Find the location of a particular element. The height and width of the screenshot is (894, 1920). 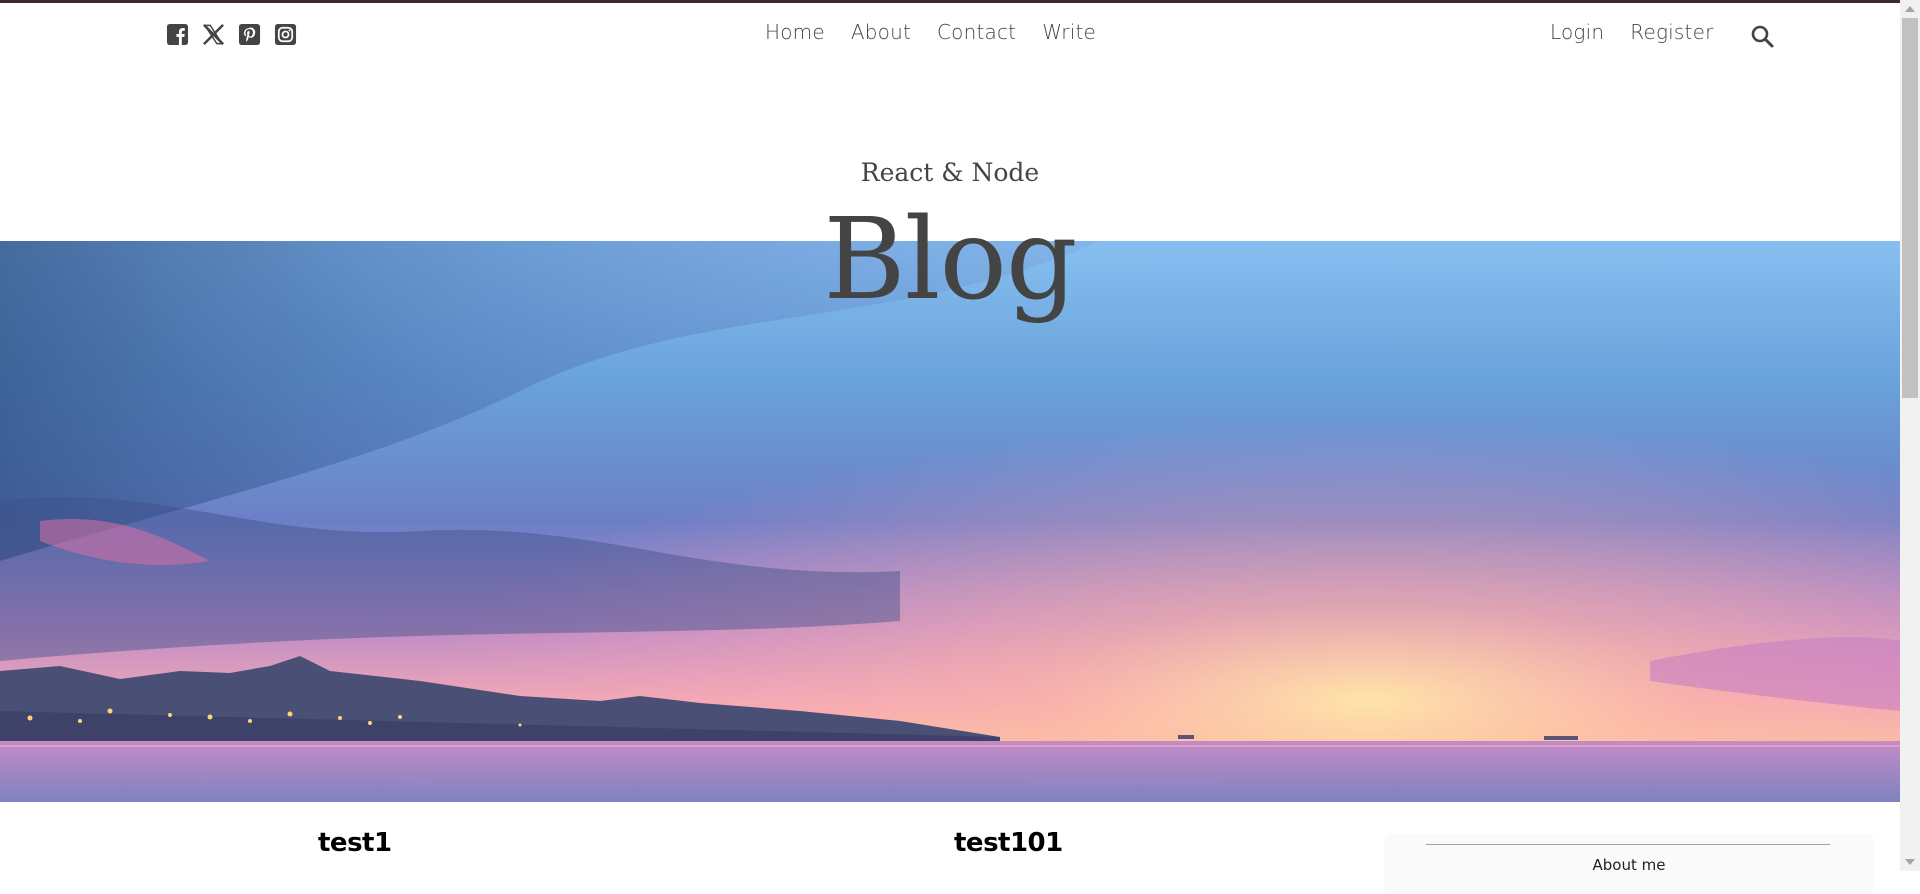

sidebar-divider is located at coordinates (1628, 844).